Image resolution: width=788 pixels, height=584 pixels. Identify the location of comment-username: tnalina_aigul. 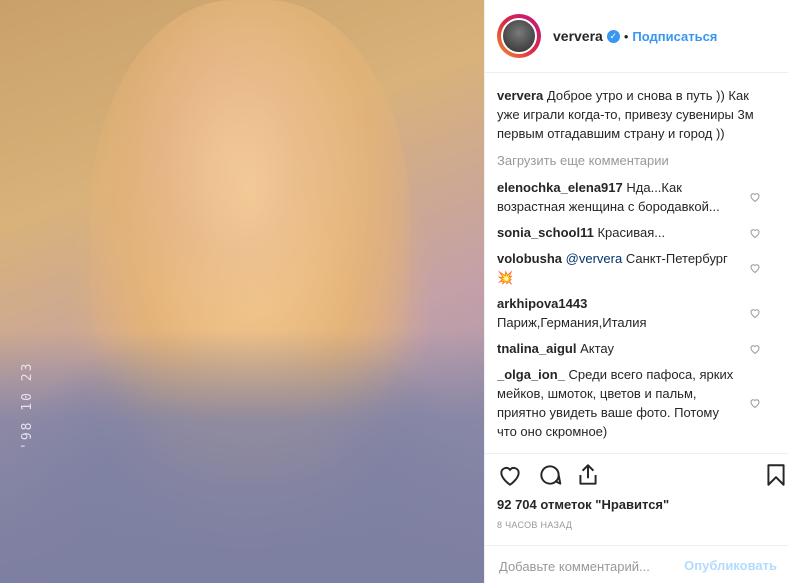
(536, 348).